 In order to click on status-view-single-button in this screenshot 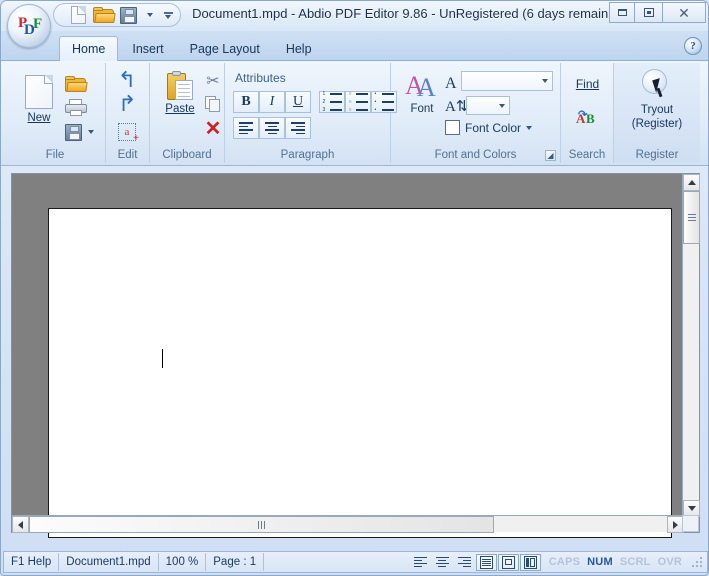, I will do `click(508, 562)`.